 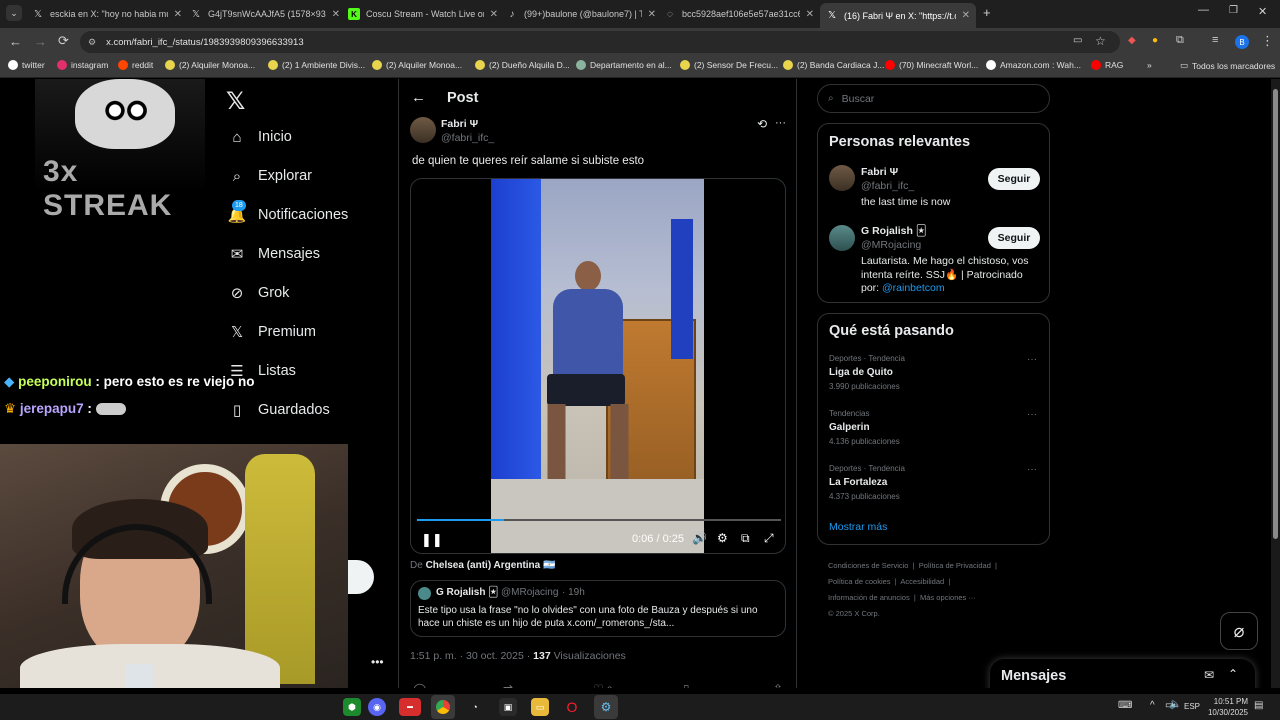 I want to click on search-box: ⌕ Buscar, so click(x=933, y=98).